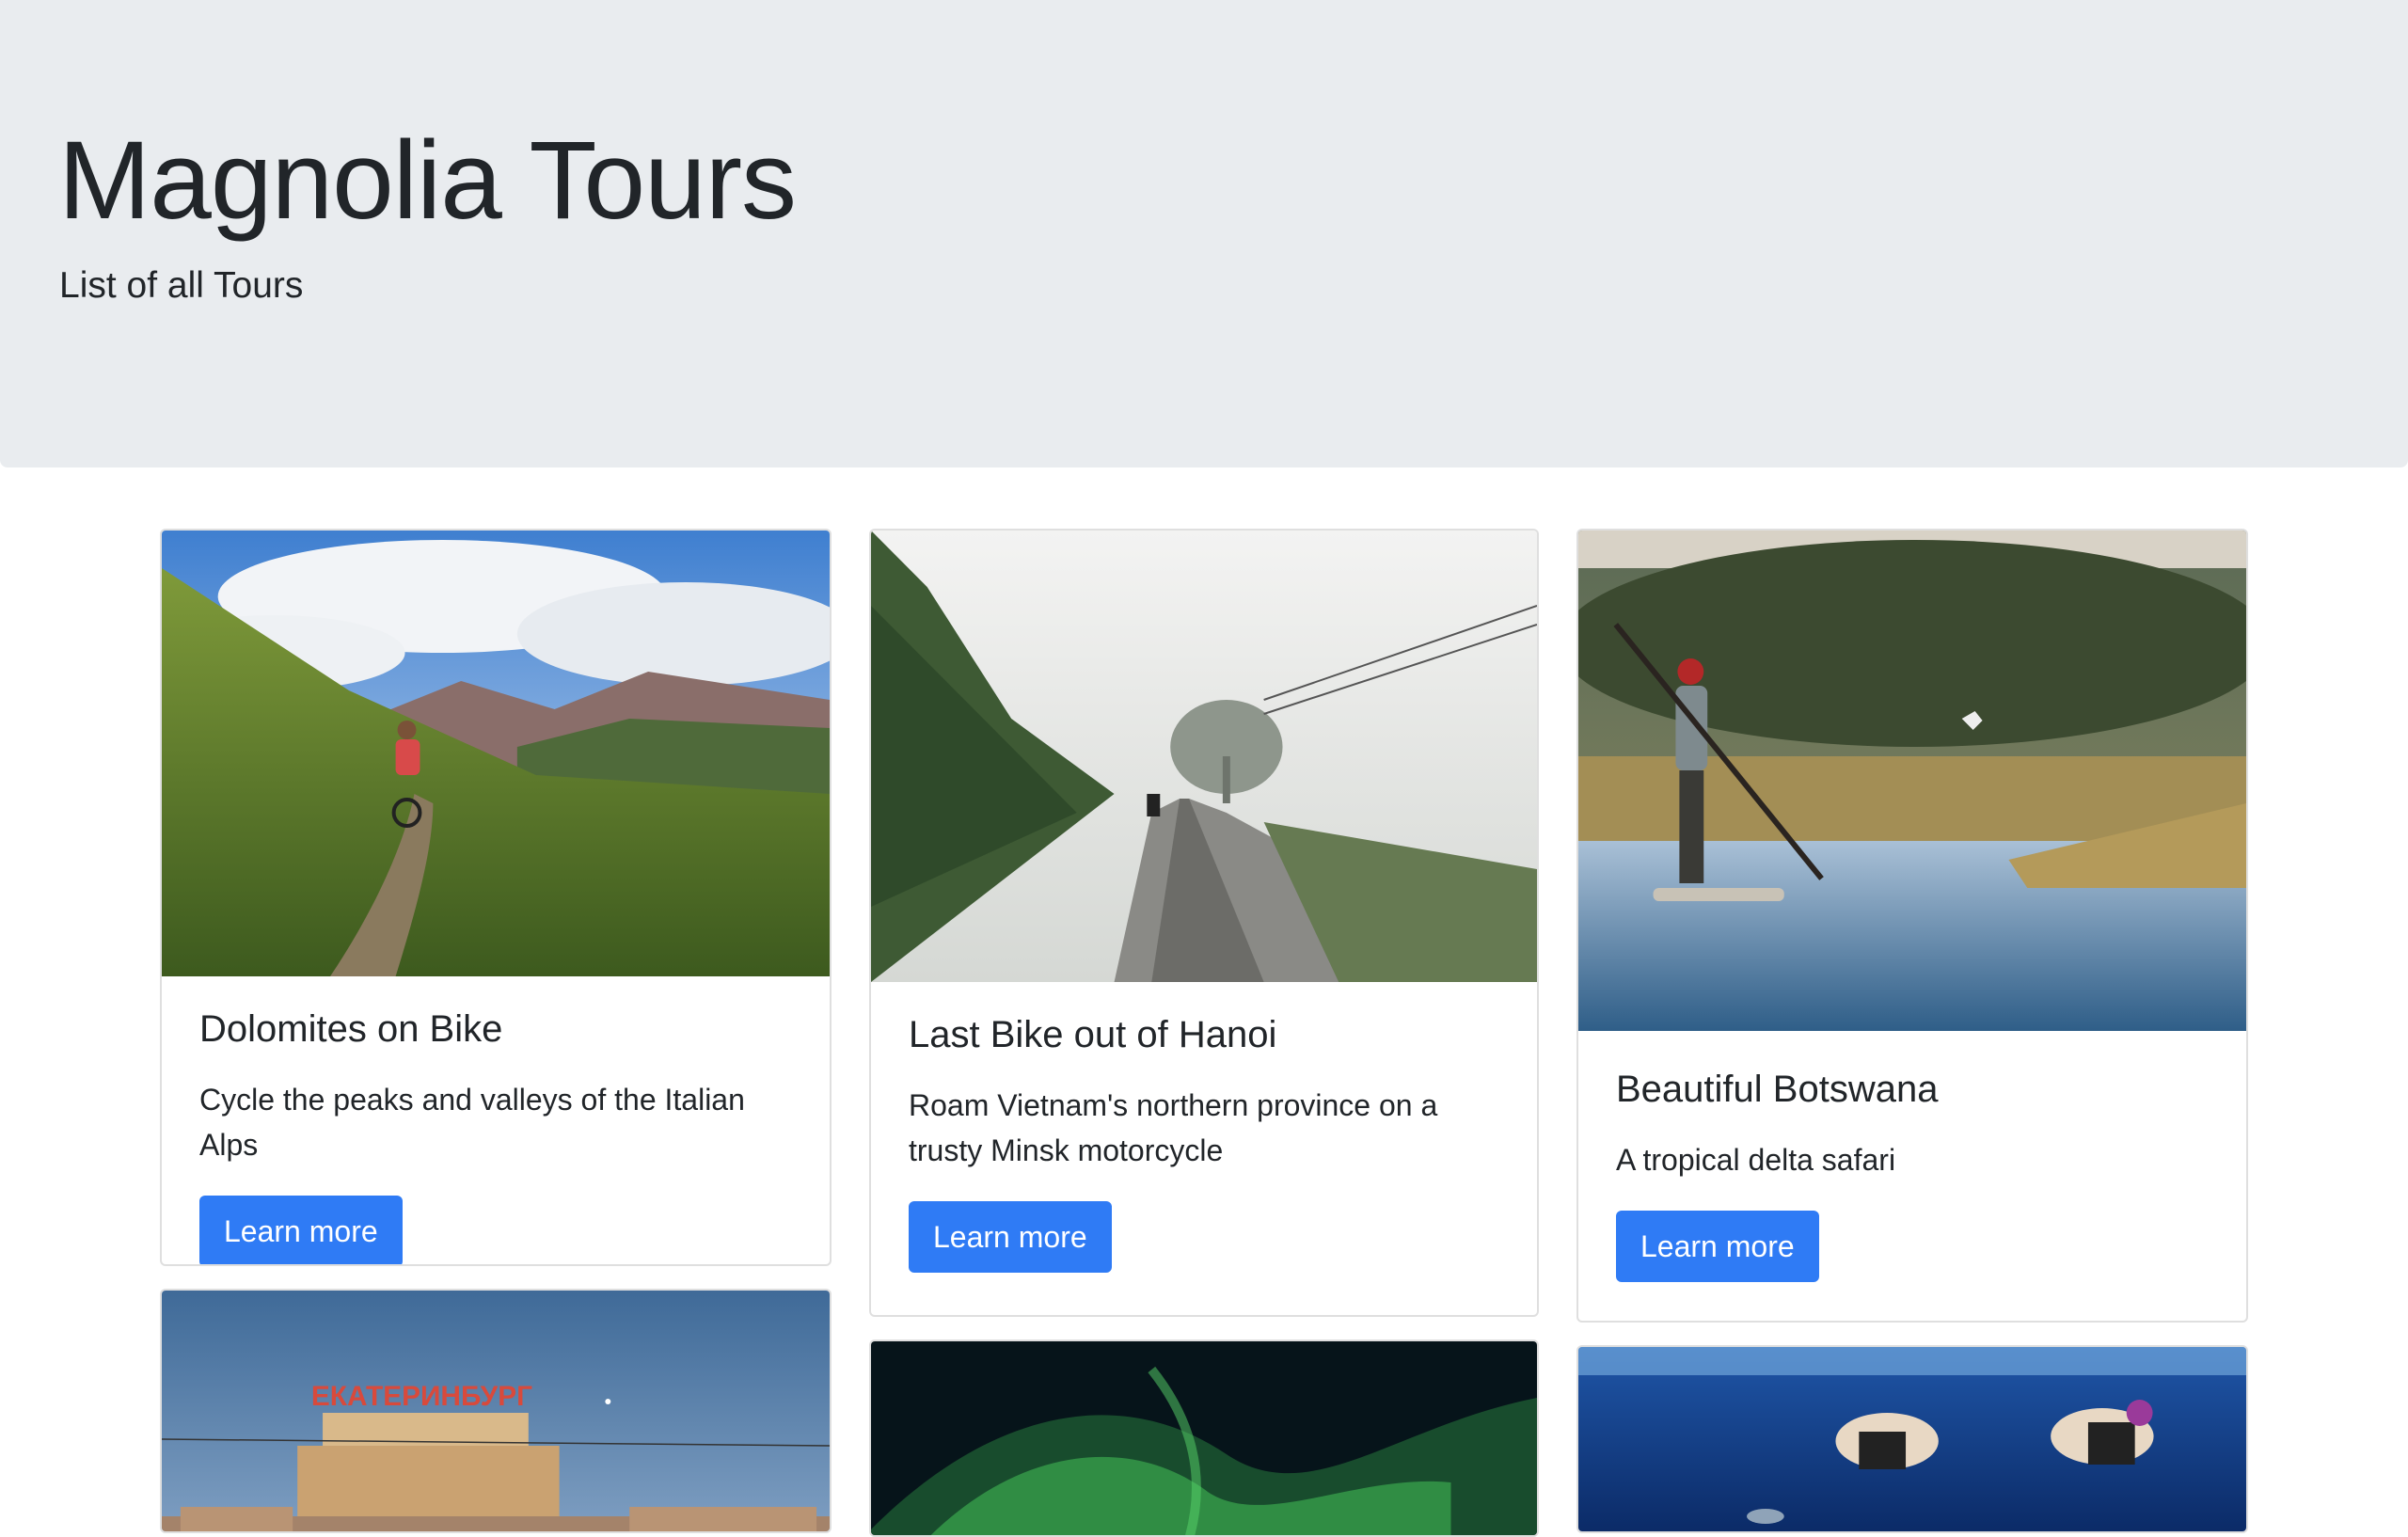 The height and width of the screenshot is (1537, 2408). What do you see at coordinates (1912, 781) in the screenshot?
I see `delta-boatman-photo` at bounding box center [1912, 781].